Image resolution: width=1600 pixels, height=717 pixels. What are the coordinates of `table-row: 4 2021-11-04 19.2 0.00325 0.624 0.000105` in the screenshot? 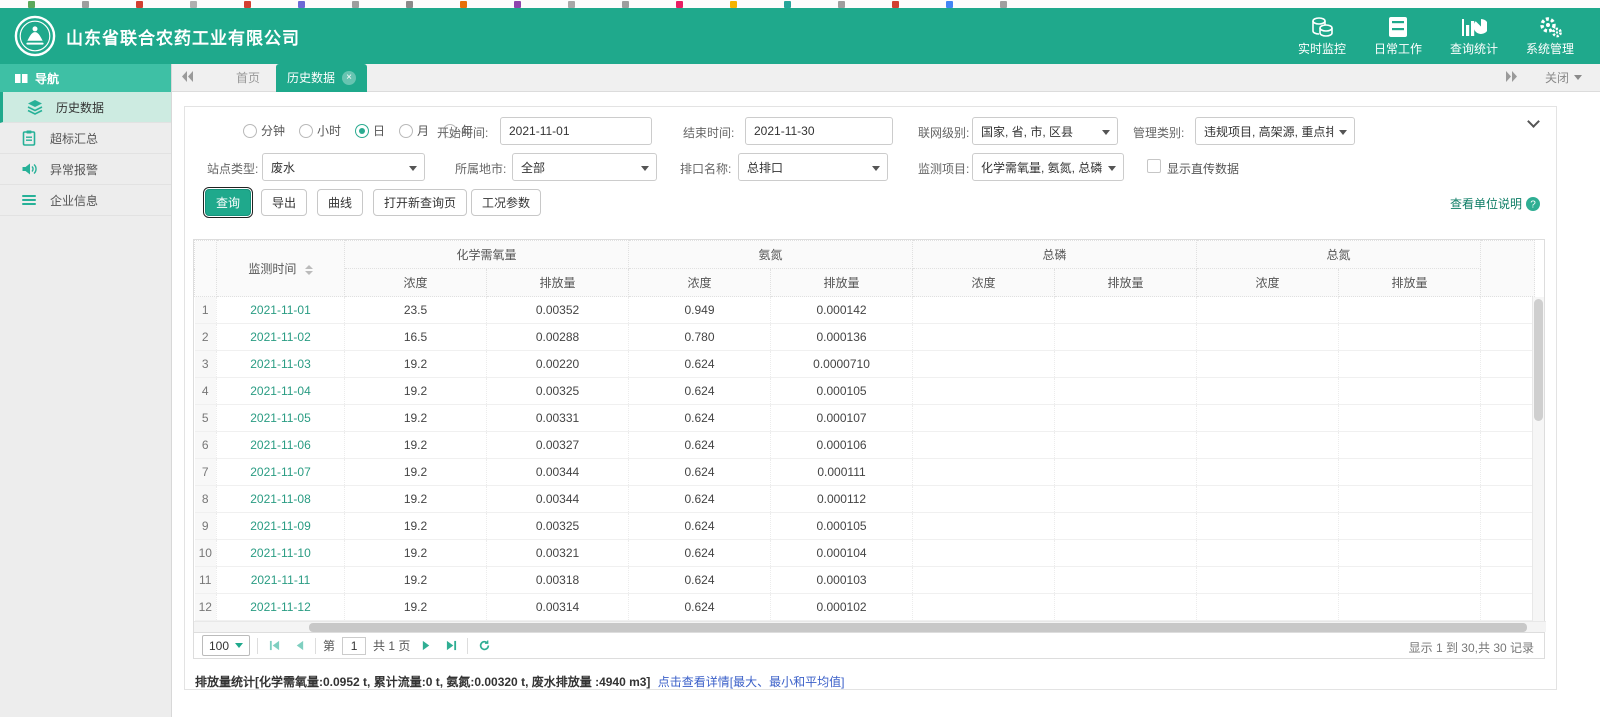 It's located at (865, 391).